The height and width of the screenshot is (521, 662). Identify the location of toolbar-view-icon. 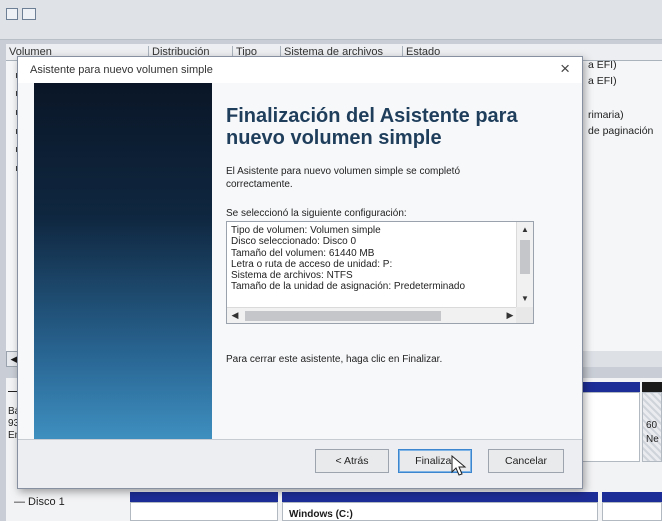
(12, 14).